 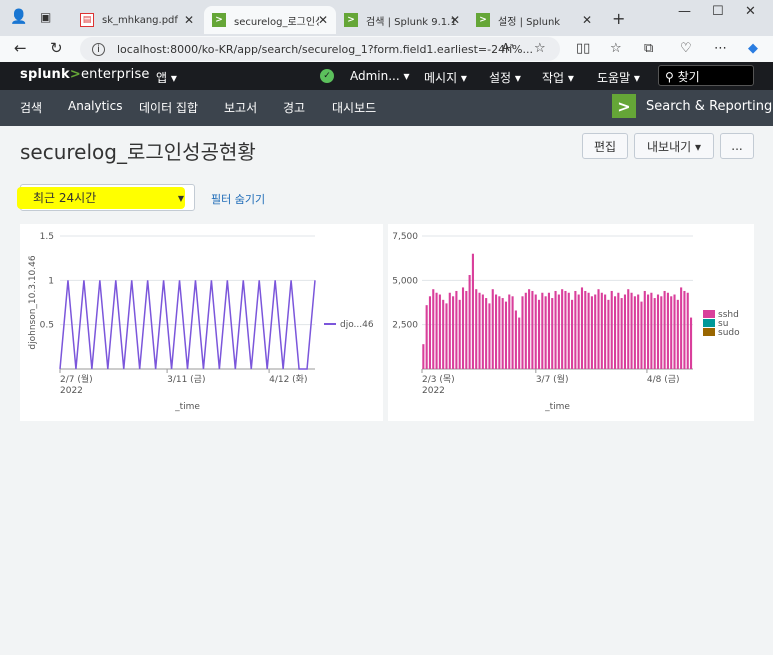 I want to click on window-close-icon: ✕, so click(x=750, y=11).